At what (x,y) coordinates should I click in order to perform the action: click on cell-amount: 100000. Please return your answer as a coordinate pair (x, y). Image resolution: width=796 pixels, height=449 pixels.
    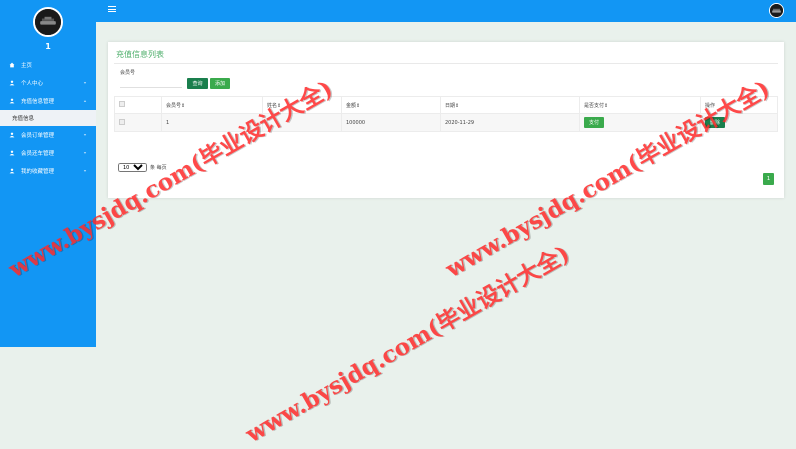
    Looking at the image, I should click on (391, 122).